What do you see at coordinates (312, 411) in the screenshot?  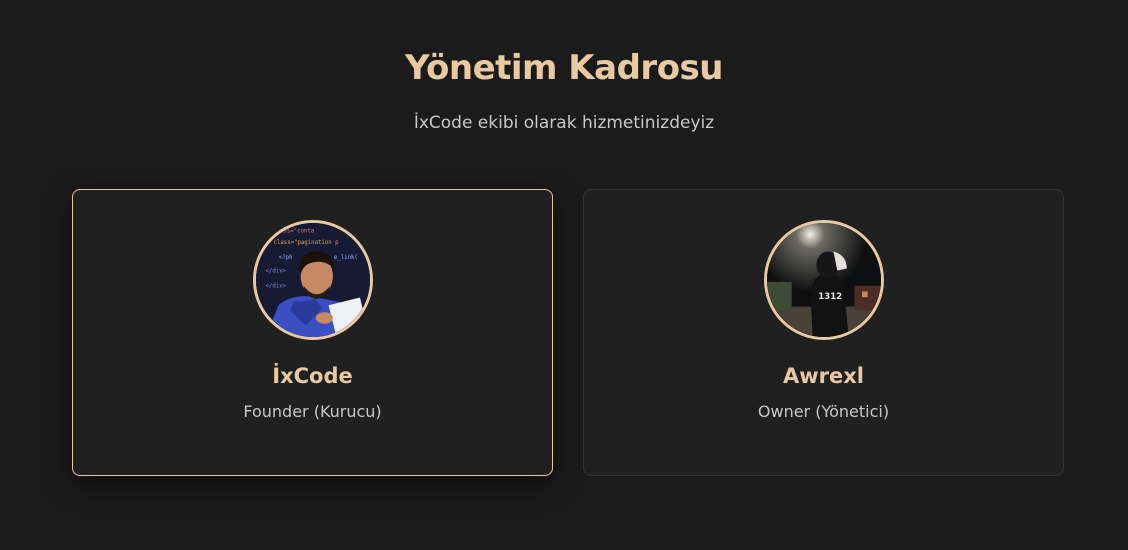 I see `member-role: Founder (Kurucu)` at bounding box center [312, 411].